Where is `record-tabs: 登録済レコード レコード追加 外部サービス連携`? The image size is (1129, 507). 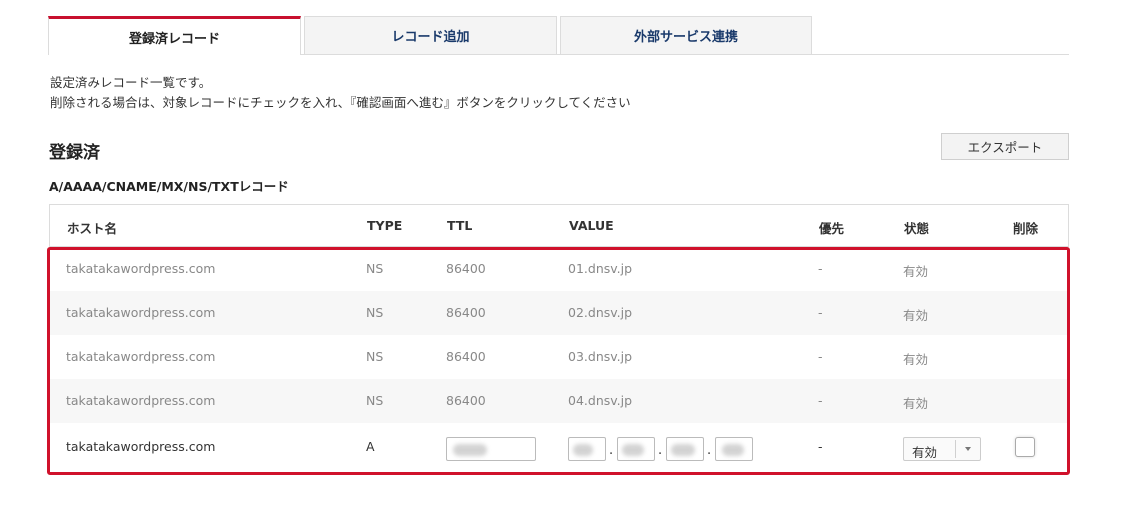 record-tabs: 登録済レコード レコード追加 外部サービス連携 is located at coordinates (558, 35).